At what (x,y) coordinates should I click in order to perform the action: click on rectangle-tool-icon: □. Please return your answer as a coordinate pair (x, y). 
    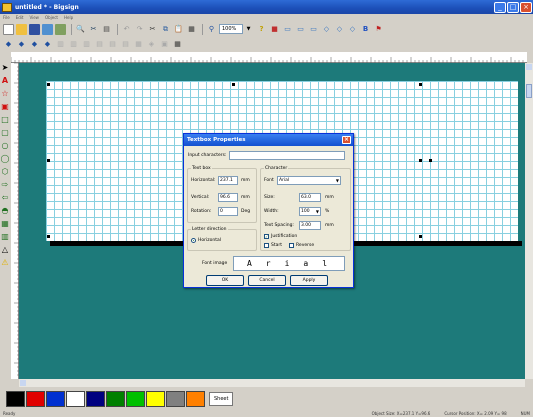
    Looking at the image, I should click on (5, 120).